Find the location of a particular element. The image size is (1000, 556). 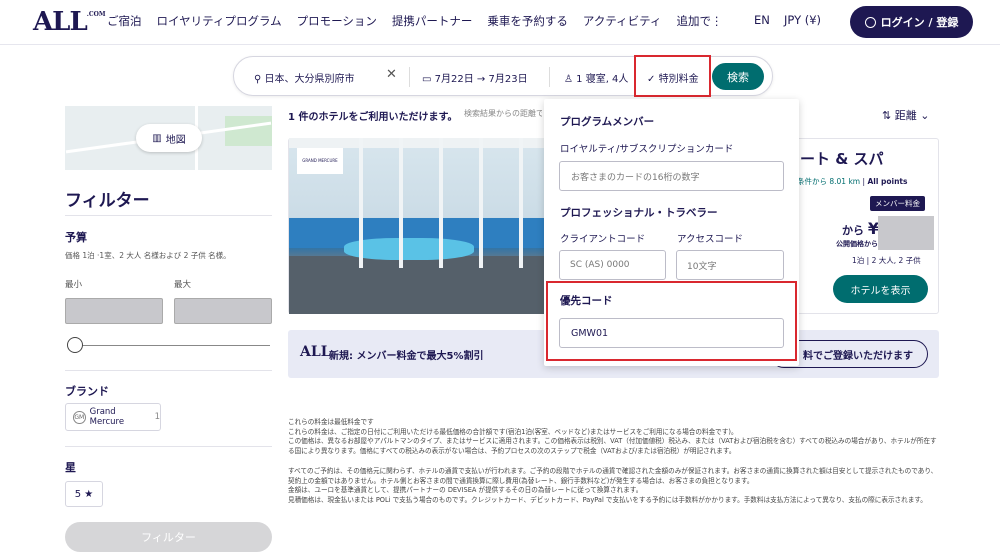

calendar-icon: ▭ is located at coordinates (427, 79).